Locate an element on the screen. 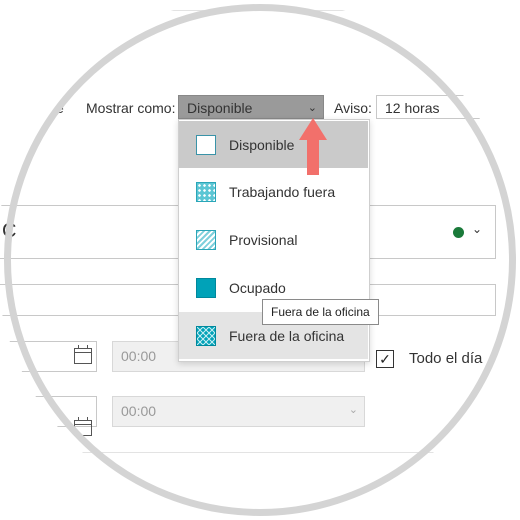 The height and width of the screenshot is (520, 520). show-as-select: Disponible ⌄ is located at coordinates (251, 107).